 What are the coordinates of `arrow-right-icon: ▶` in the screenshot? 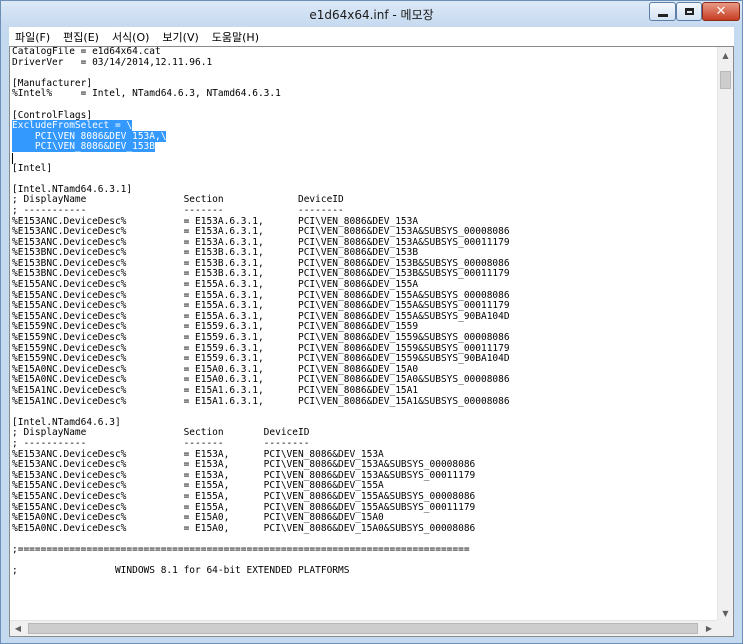 It's located at (709, 628).